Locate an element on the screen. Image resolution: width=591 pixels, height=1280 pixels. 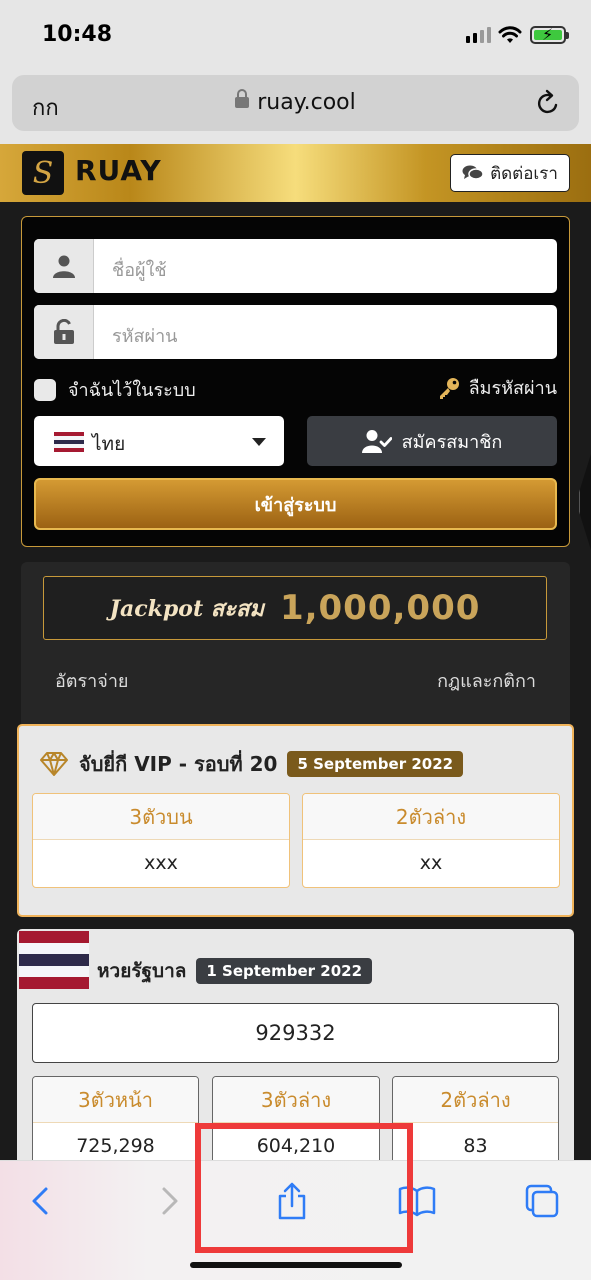
payout-rate-link: อัตราจ่าย is located at coordinates (91, 680).